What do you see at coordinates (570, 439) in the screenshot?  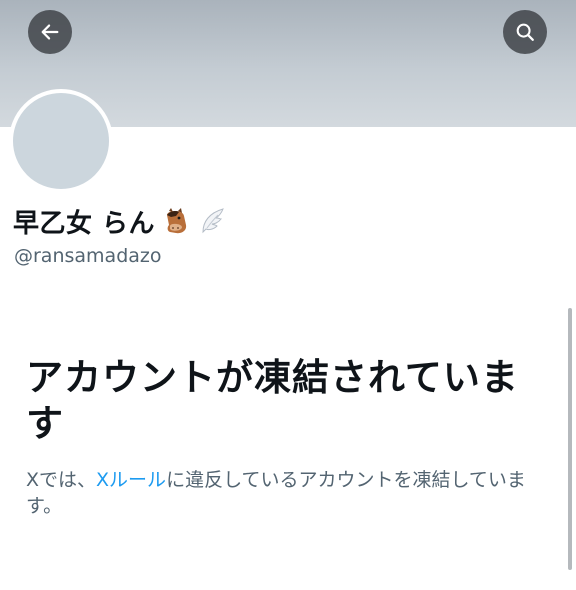 I see `scrollbar` at bounding box center [570, 439].